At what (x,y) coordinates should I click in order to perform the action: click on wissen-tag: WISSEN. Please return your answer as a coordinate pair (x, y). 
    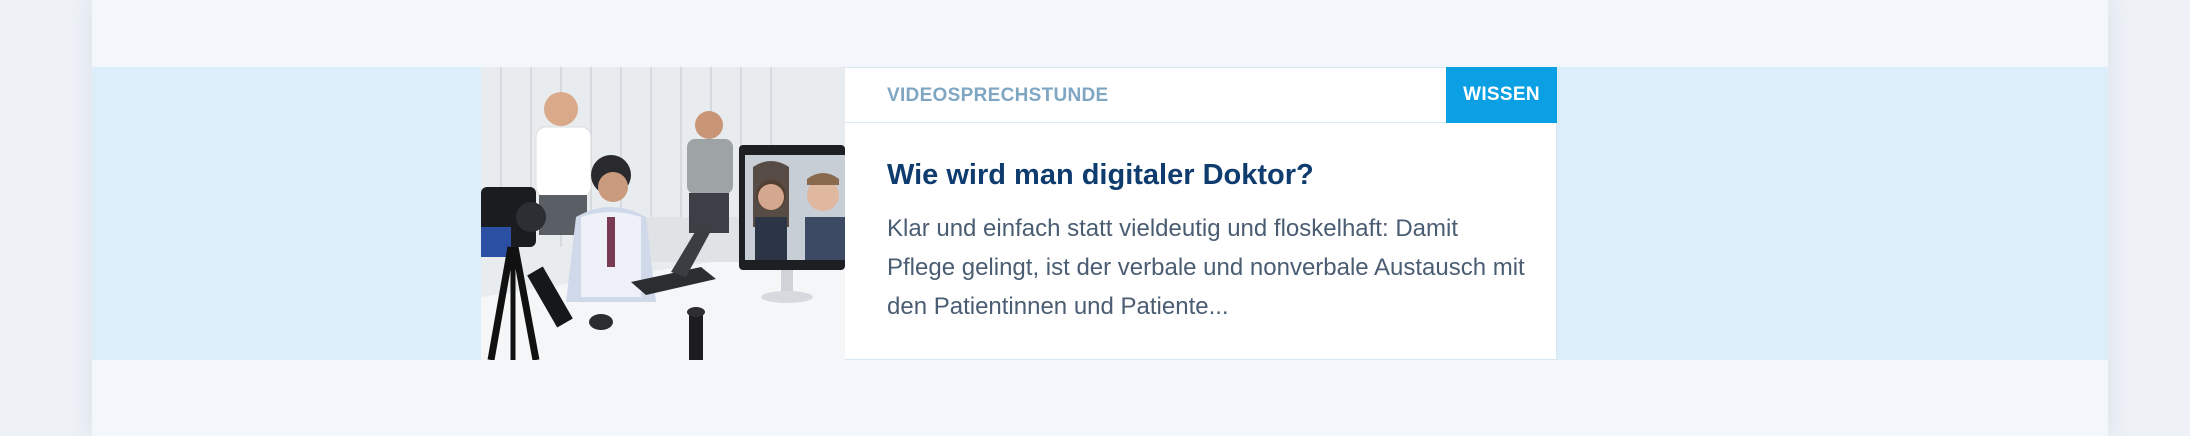
    Looking at the image, I should click on (1501, 95).